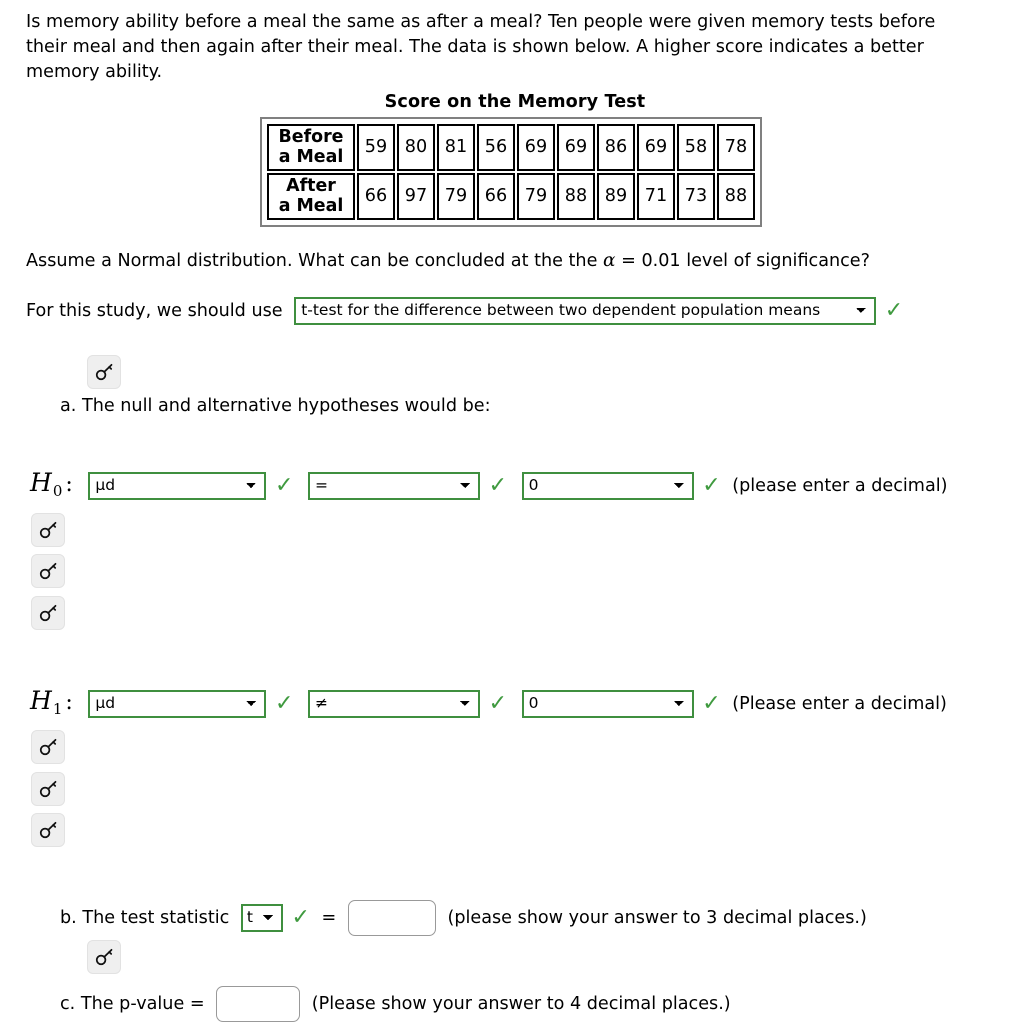 This screenshot has width=1023, height=1024. Describe the element at coordinates (416, 147) in the screenshot. I see `cell-before-2: 80` at that location.